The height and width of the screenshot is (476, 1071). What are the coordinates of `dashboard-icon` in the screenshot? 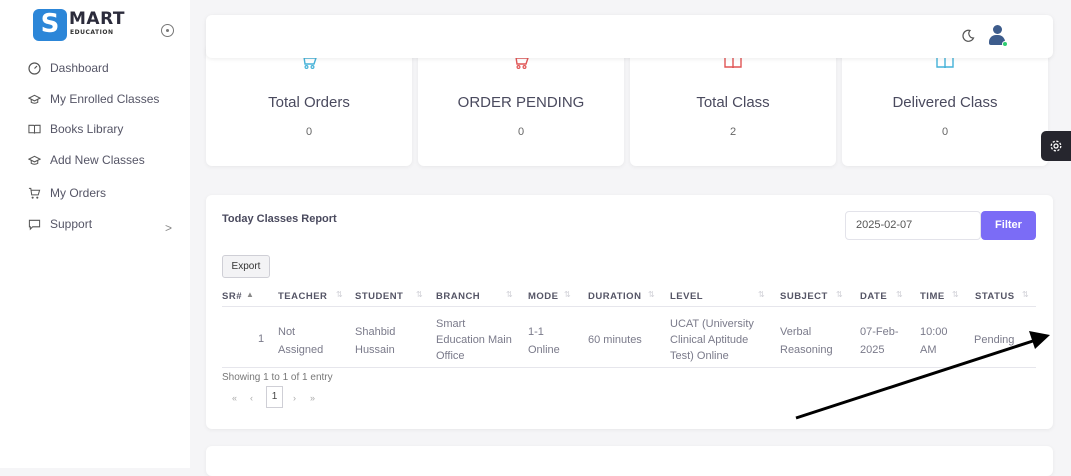 It's located at (34, 68).